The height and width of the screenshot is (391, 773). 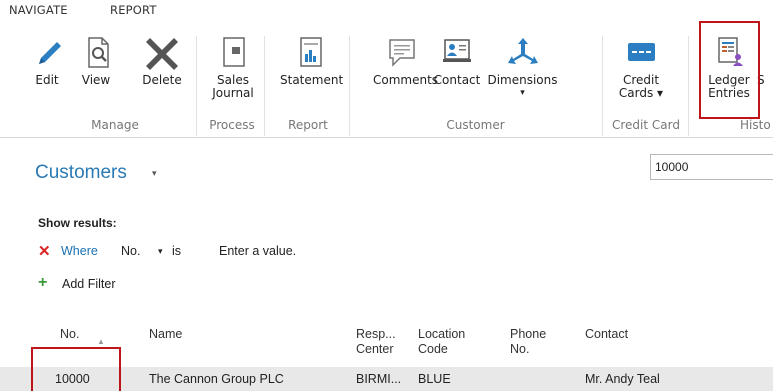 What do you see at coordinates (133, 10) in the screenshot?
I see `tab-report: REPORT` at bounding box center [133, 10].